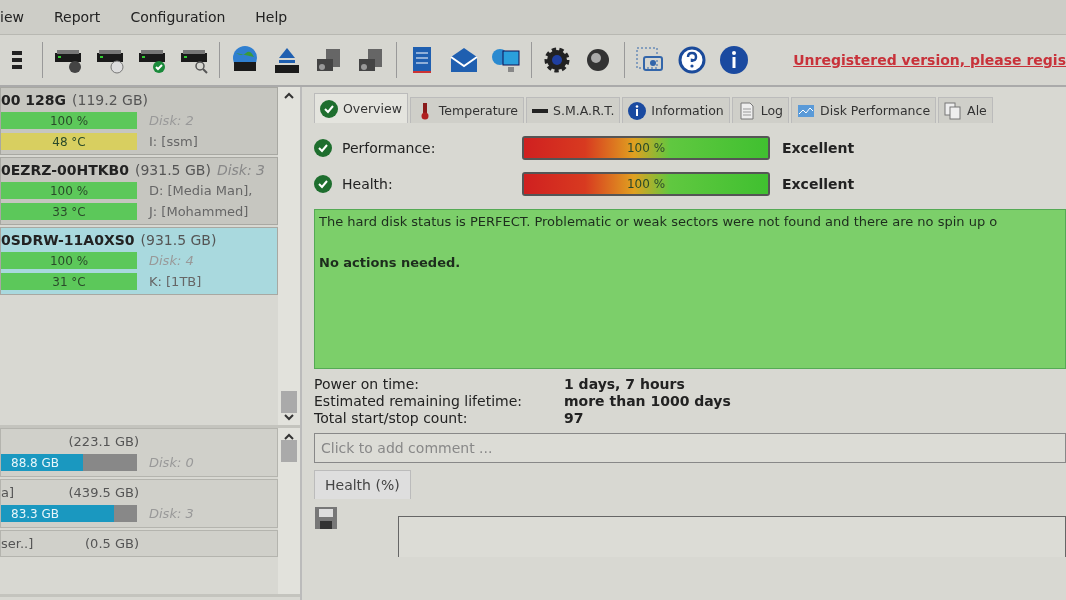 This screenshot has height=600, width=1066. Describe the element at coordinates (965, 110) in the screenshot. I see `tab: Ale` at that location.